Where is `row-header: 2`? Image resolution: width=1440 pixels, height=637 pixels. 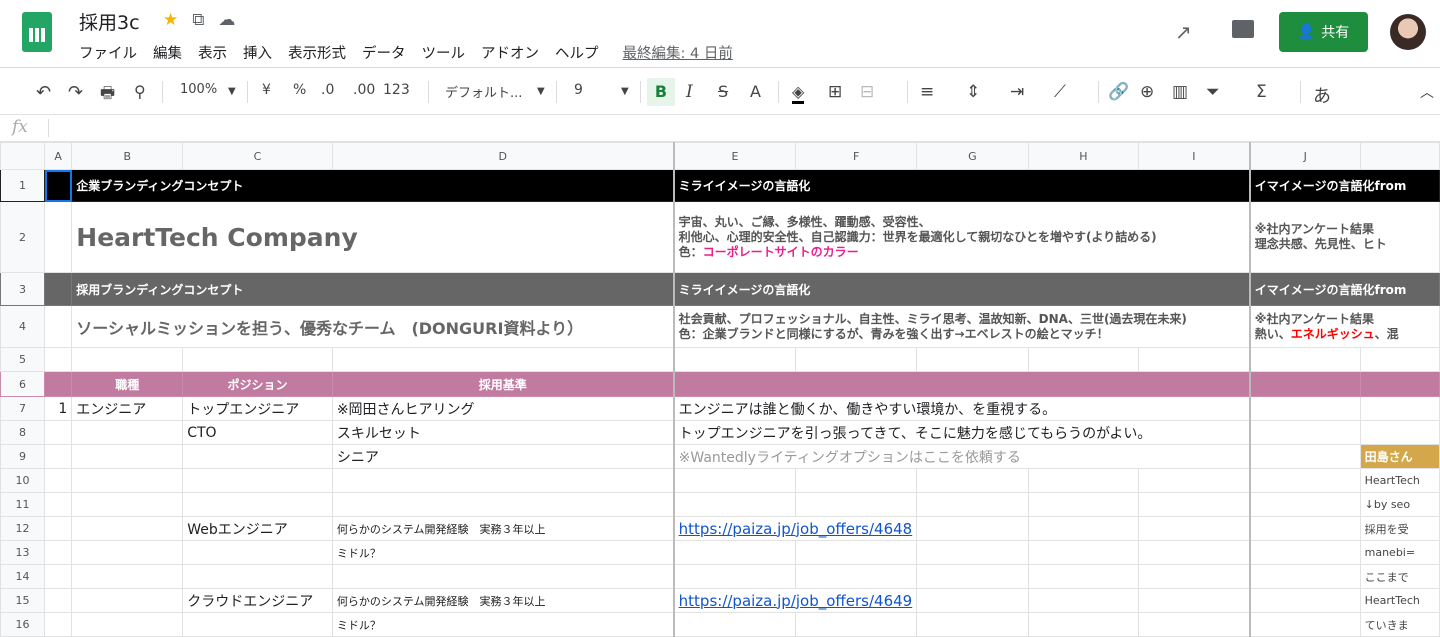 row-header: 2 is located at coordinates (23, 237).